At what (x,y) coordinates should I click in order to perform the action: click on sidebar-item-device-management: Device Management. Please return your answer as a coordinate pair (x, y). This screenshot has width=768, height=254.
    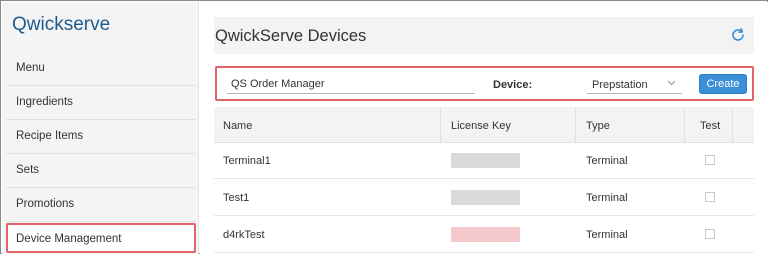
    Looking at the image, I should click on (101, 238).